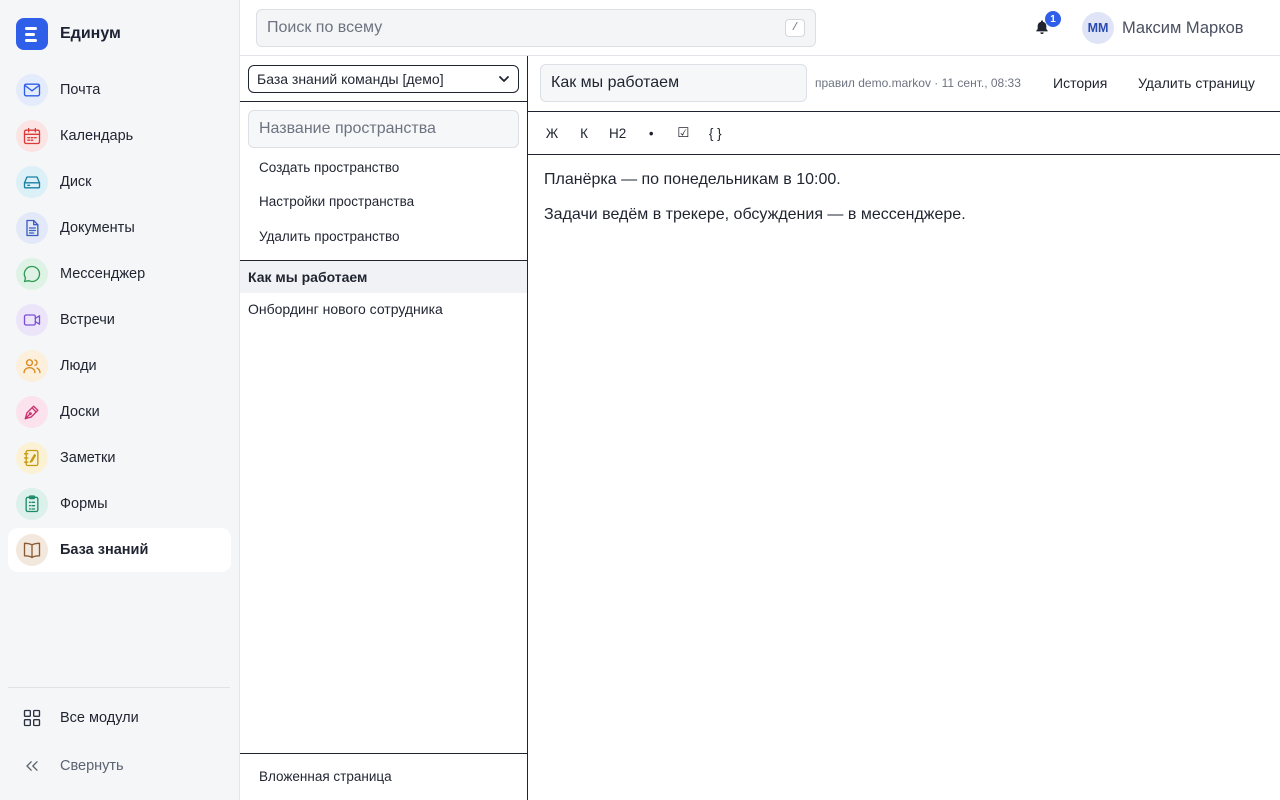  What do you see at coordinates (119, 366) in the screenshot?
I see `sidebar-item-people: Люди` at bounding box center [119, 366].